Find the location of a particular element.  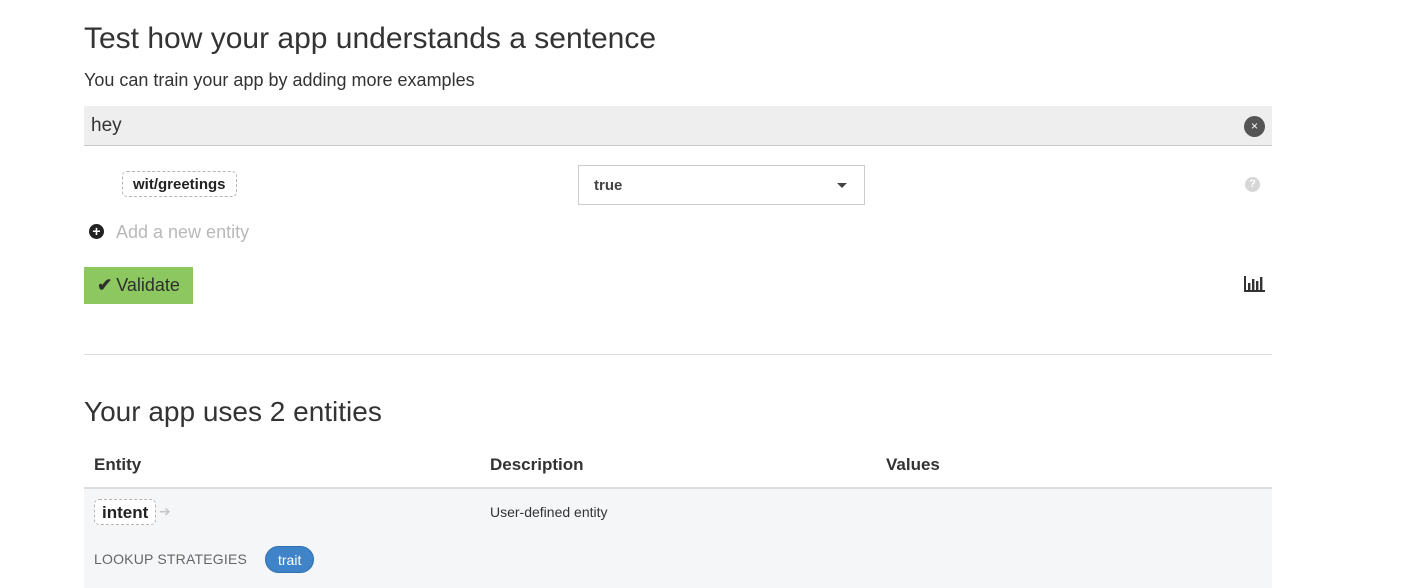

validate-label: Validate is located at coordinates (148, 285).